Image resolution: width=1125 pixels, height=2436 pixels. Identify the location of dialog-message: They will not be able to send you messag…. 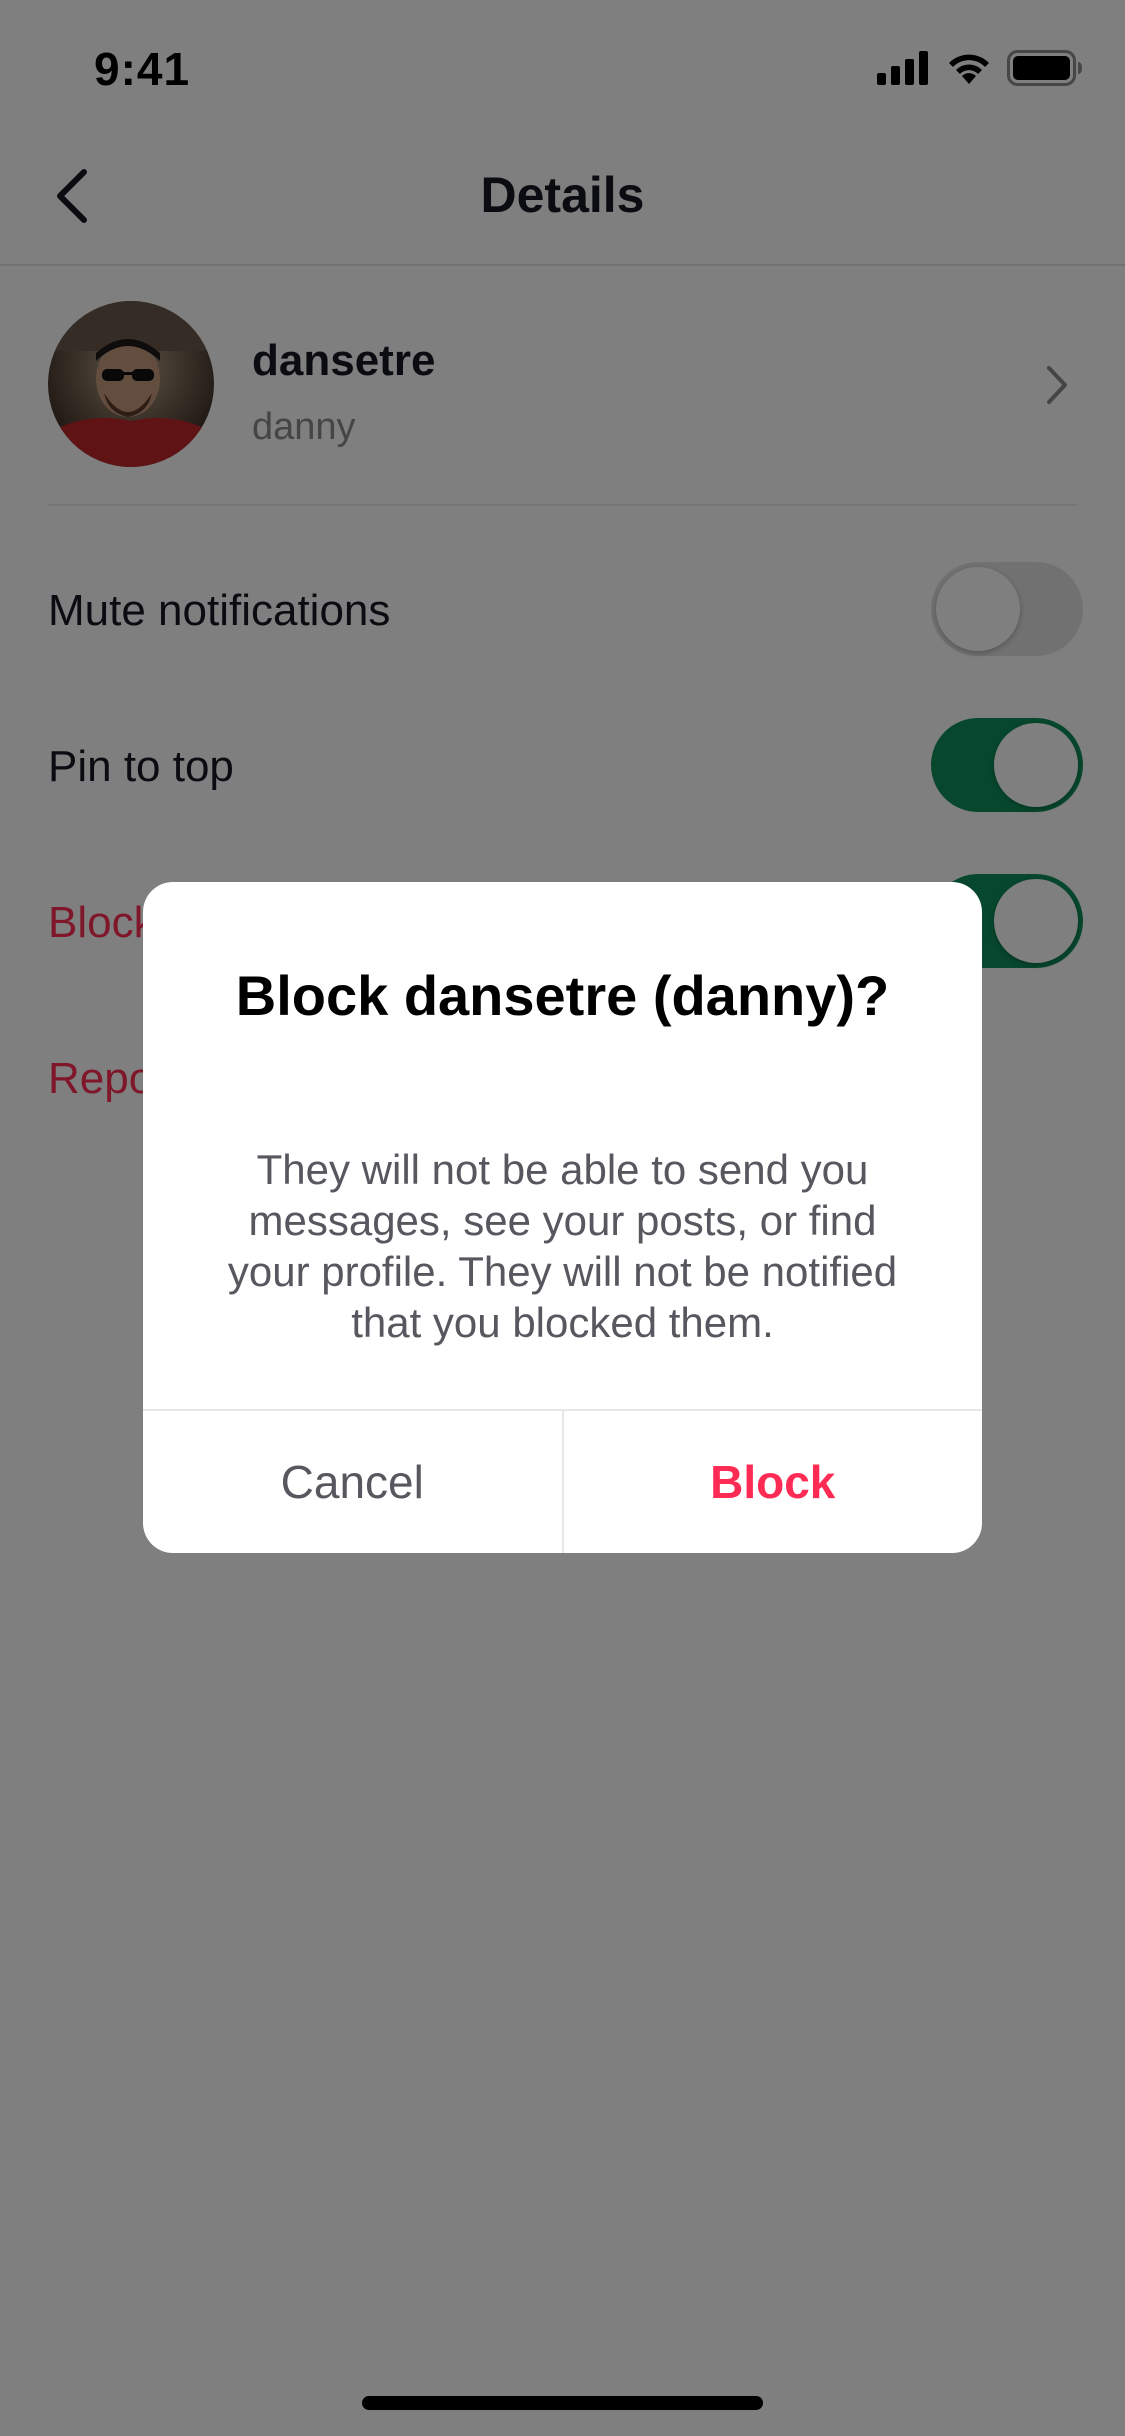
(562, 1246).